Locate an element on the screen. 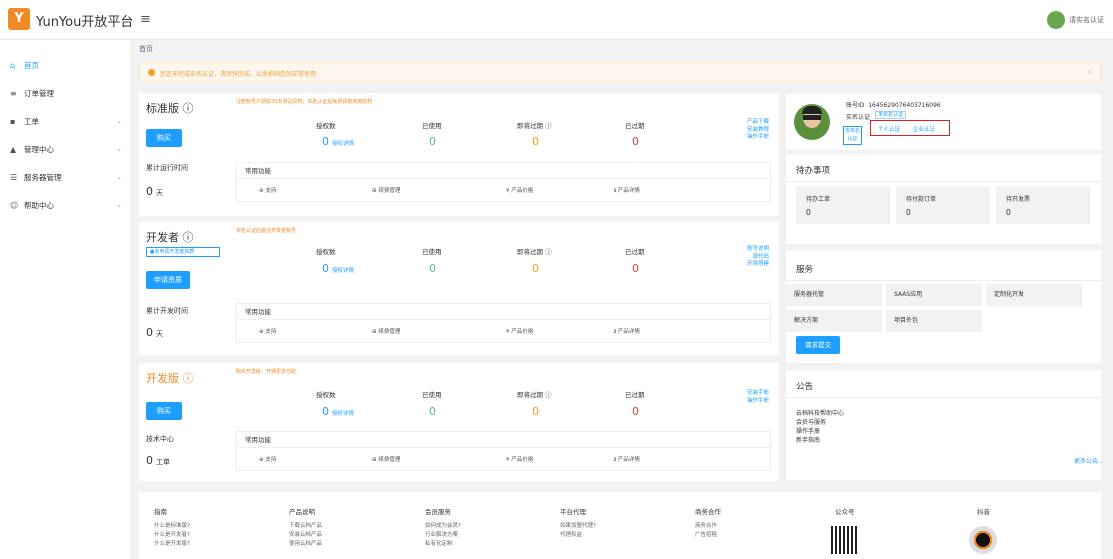 The height and width of the screenshot is (559, 1113). panel-links: 安装手册 操作手册 is located at coordinates (734, 397).